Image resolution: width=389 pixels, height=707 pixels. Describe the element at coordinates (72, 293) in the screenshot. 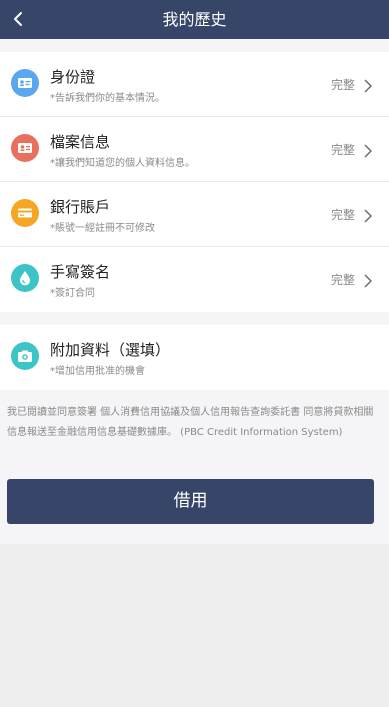

I see `row-subtitle: *簽訂合同` at that location.